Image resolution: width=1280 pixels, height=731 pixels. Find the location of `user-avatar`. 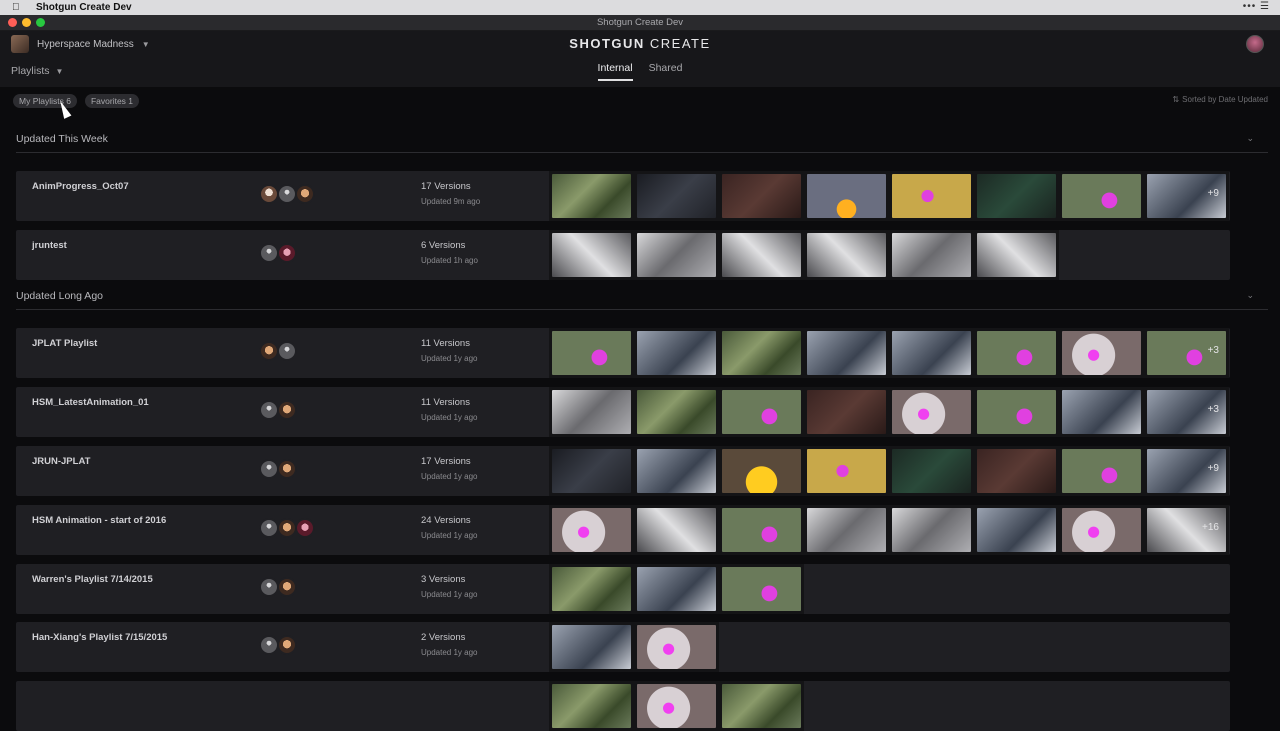

user-avatar is located at coordinates (1255, 44).